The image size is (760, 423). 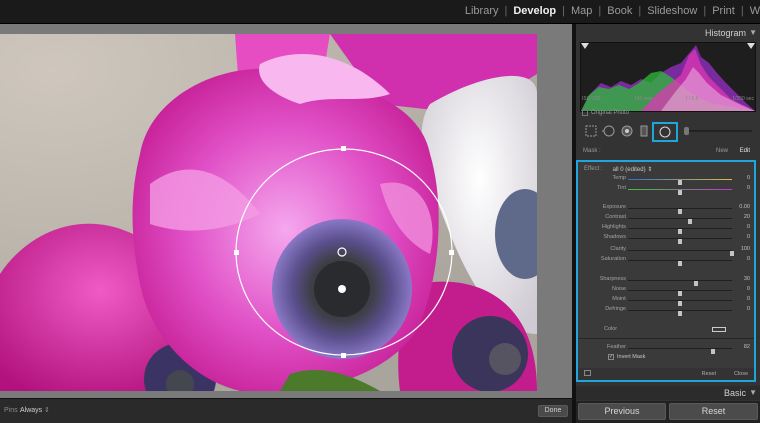 I want to click on shadows-track, so click(x=680, y=241).